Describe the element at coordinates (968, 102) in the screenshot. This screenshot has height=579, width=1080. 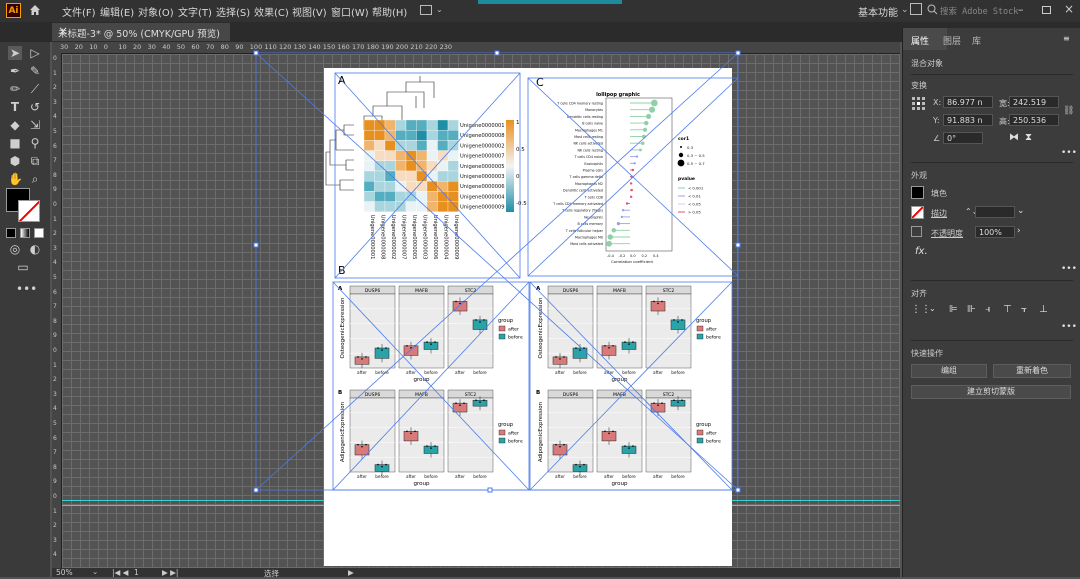
I see `x-field: 86.977 n` at that location.